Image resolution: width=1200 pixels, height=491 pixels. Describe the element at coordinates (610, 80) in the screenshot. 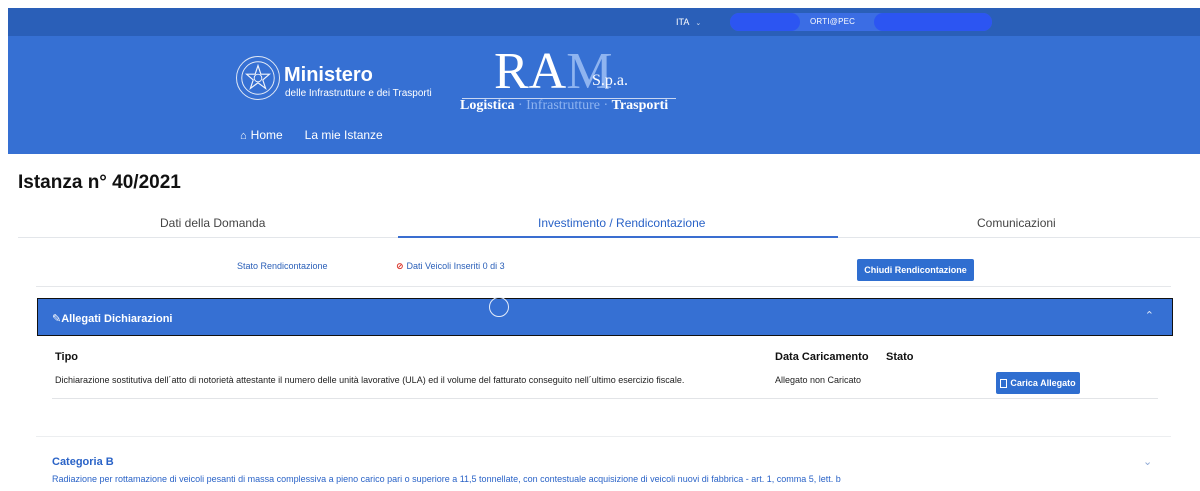

I see `ram-logo-spa: S.p.a.` at that location.